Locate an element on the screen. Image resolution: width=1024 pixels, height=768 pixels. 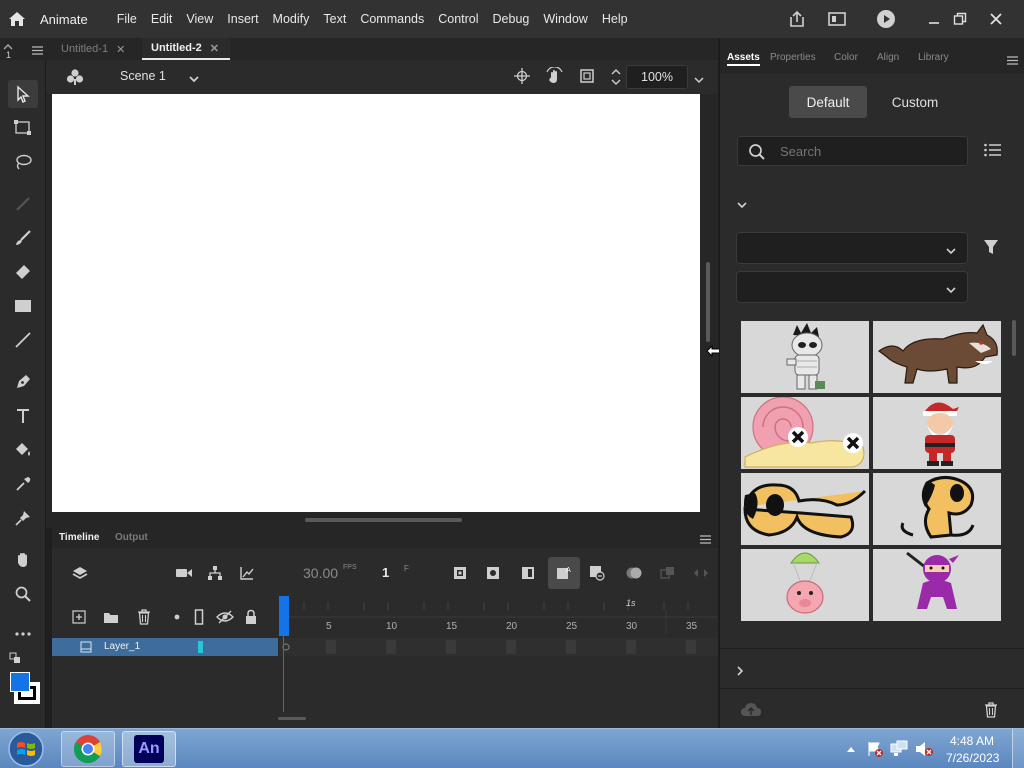
edit-multiple-frames-icon is located at coordinates (701, 573).